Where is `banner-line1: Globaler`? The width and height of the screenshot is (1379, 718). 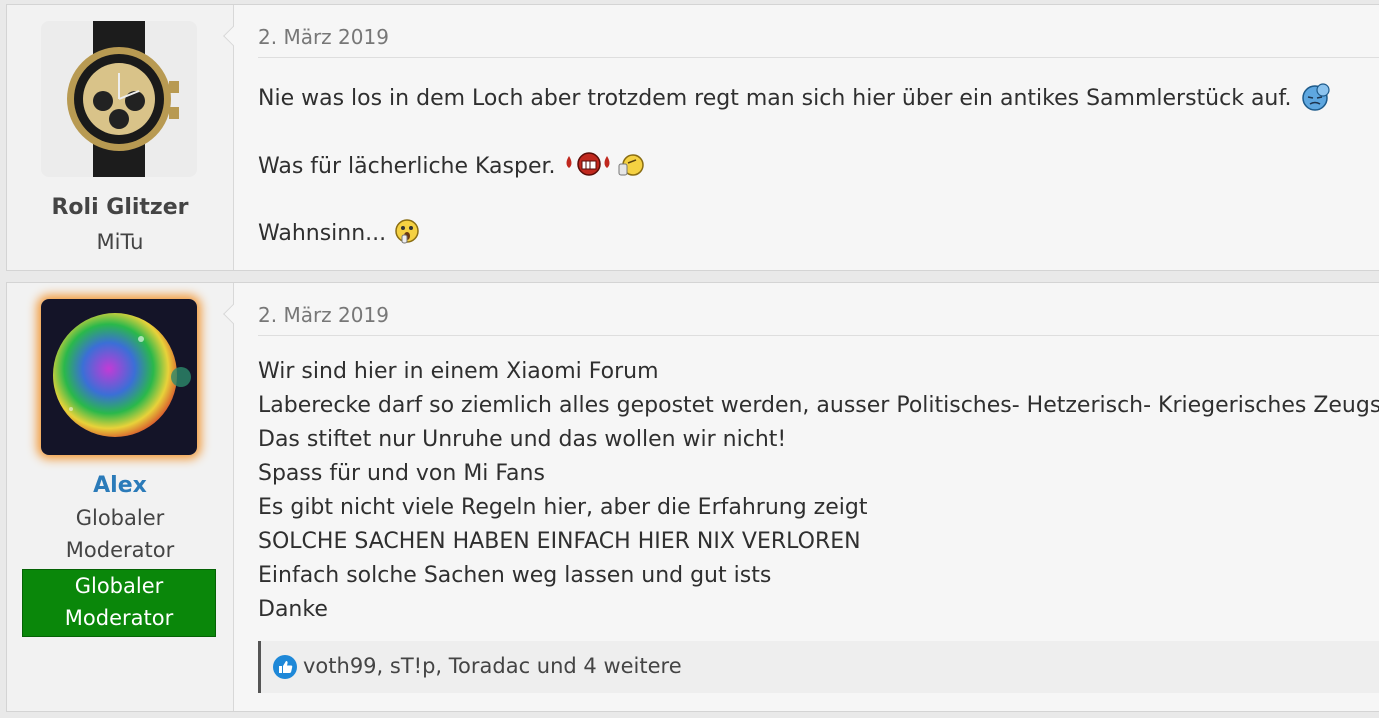 banner-line1: Globaler is located at coordinates (119, 586).